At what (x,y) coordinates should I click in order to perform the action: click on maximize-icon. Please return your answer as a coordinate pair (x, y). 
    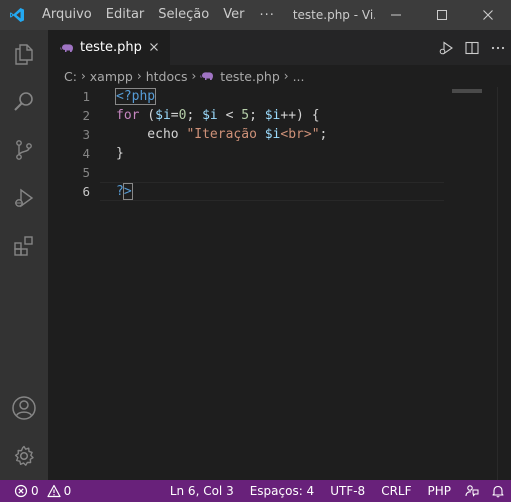
    Looking at the image, I should click on (442, 15).